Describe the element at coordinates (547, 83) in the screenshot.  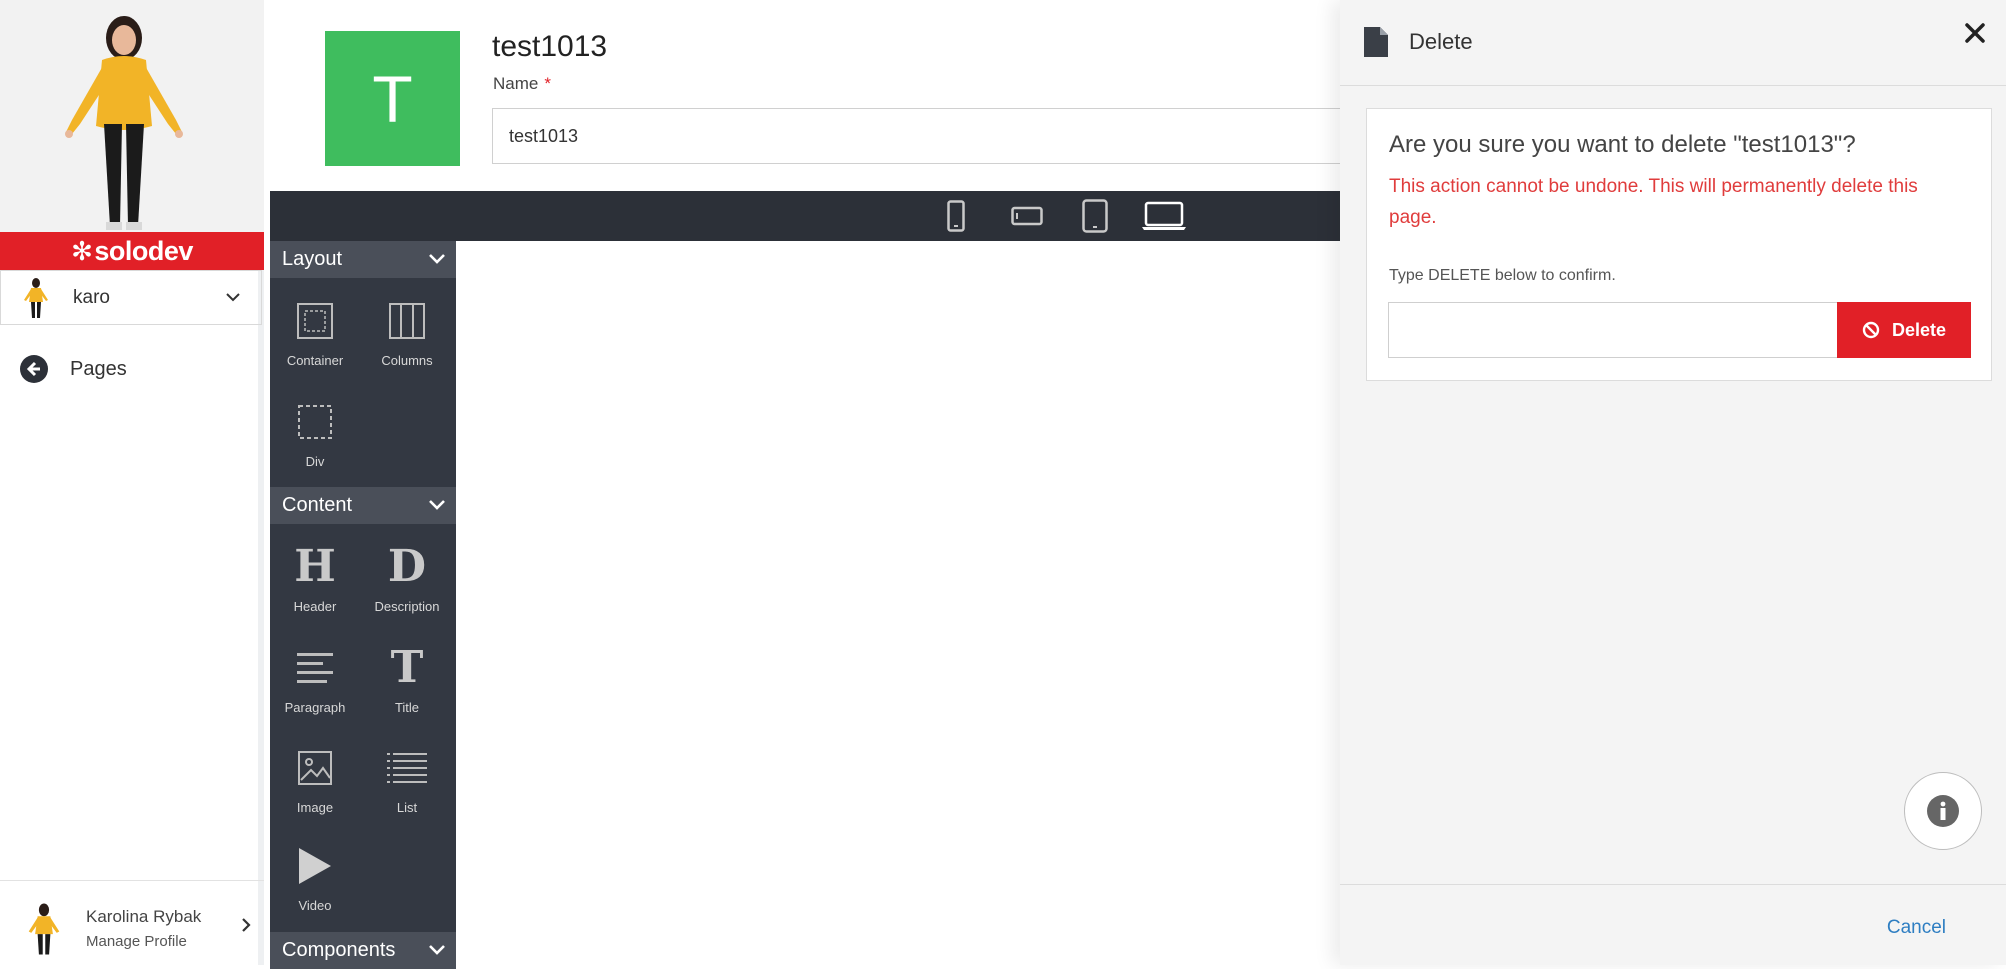
I see `required-marker: *` at that location.